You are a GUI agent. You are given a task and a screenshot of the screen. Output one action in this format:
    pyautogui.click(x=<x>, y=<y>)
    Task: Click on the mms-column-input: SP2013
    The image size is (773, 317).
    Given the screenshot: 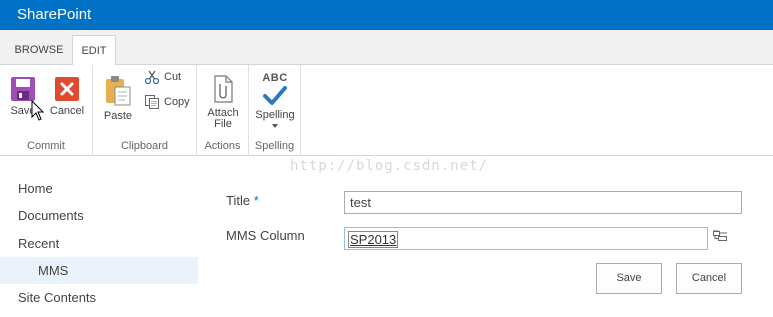 What is the action you would take?
    pyautogui.click(x=526, y=238)
    